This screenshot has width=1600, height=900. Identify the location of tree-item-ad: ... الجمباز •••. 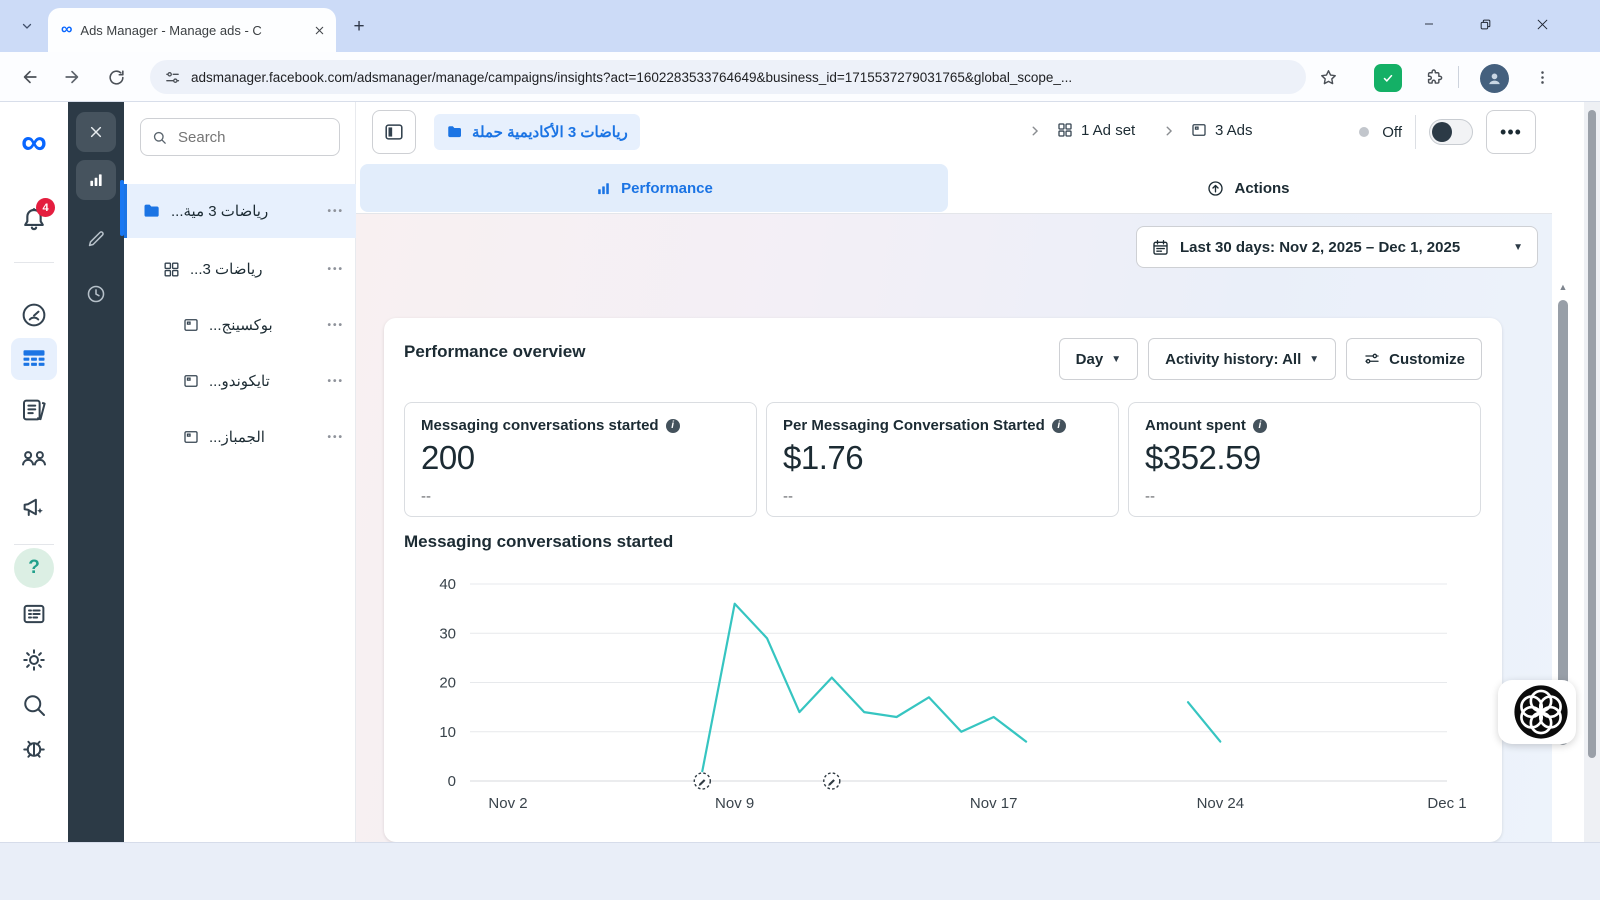
(240, 437).